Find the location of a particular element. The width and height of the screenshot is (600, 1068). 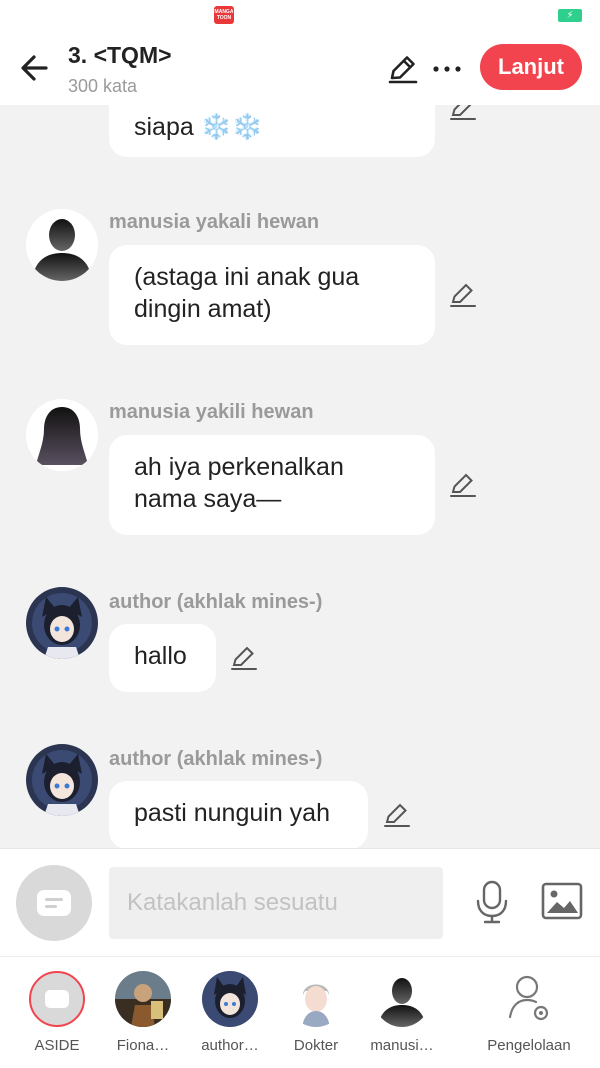

avatar-dokter is located at coordinates (316, 999).